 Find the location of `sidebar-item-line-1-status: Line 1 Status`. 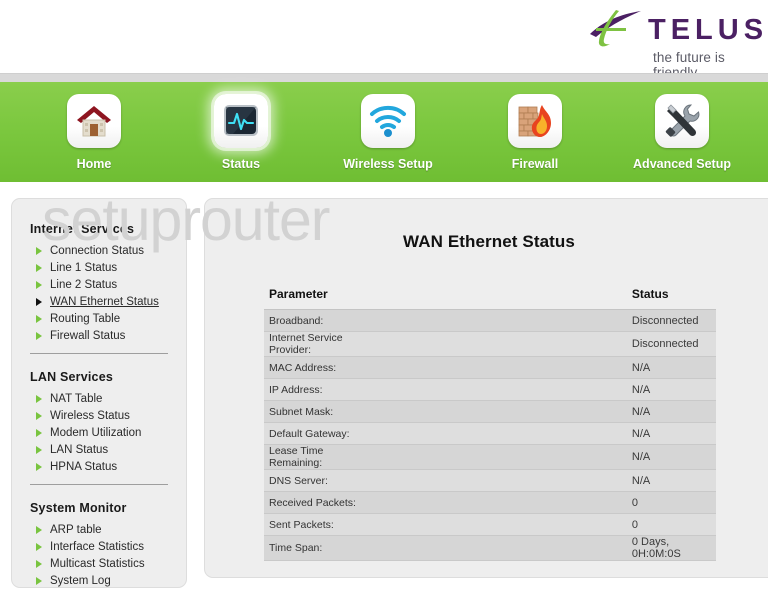

sidebar-item-line-1-status: Line 1 Status is located at coordinates (99, 268).